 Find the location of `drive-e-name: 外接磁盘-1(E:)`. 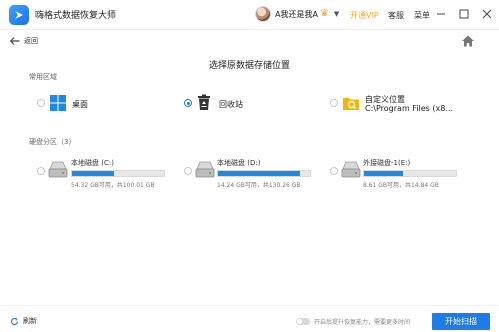

drive-e-name: 外接磁盘-1(E:) is located at coordinates (387, 163).